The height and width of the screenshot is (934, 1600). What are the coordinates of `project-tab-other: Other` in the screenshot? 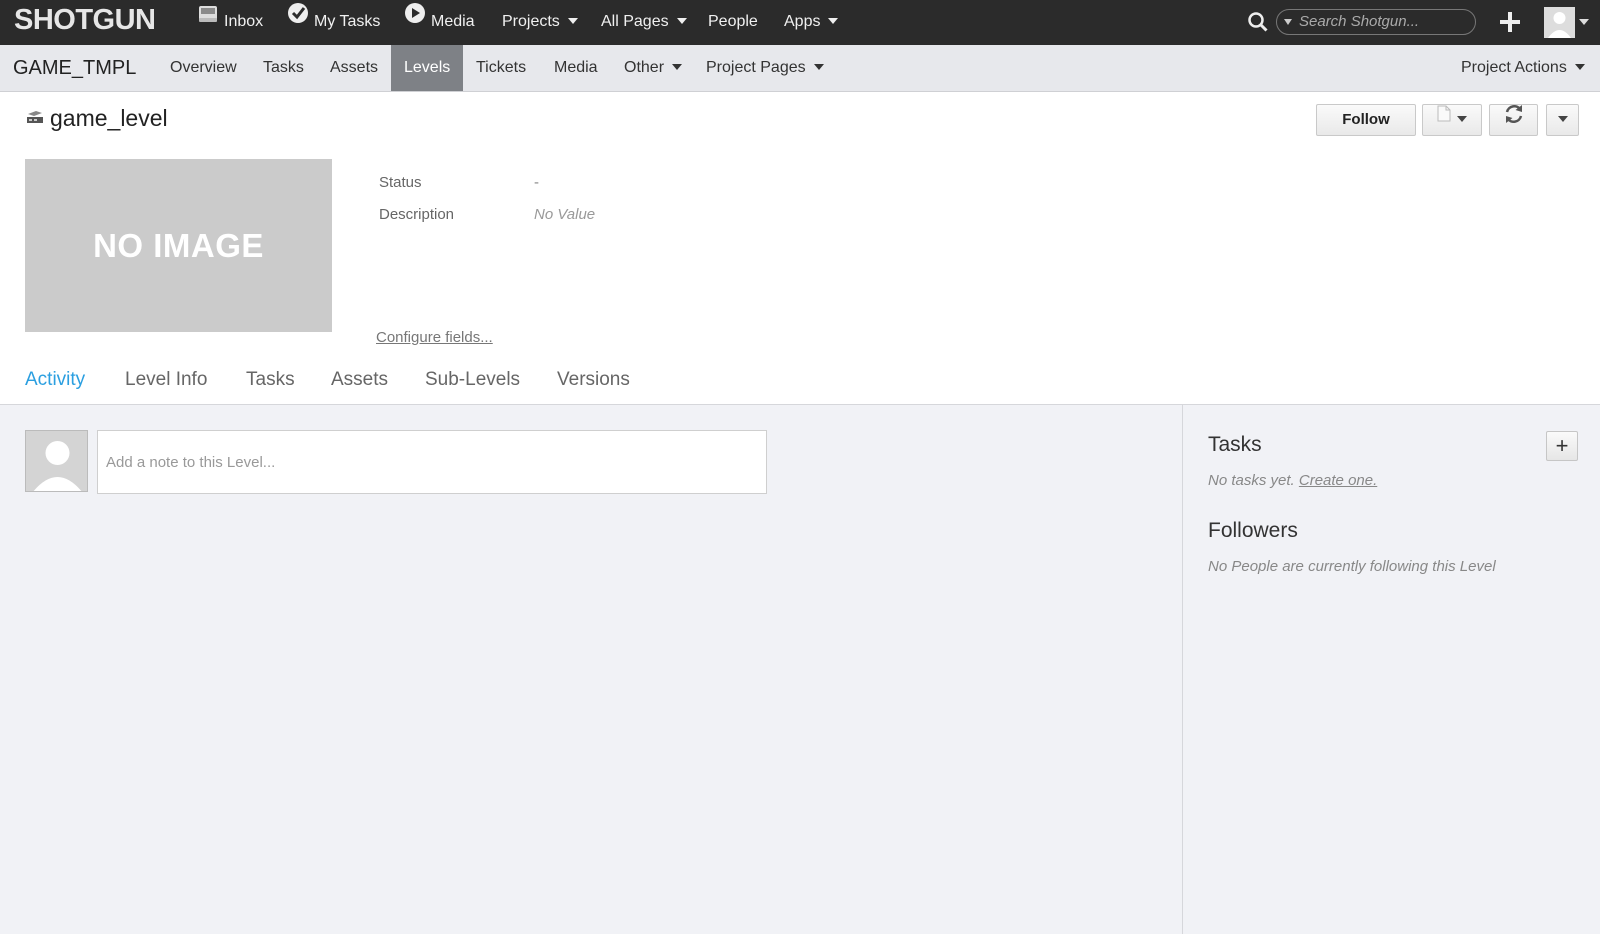 It's located at (653, 68).